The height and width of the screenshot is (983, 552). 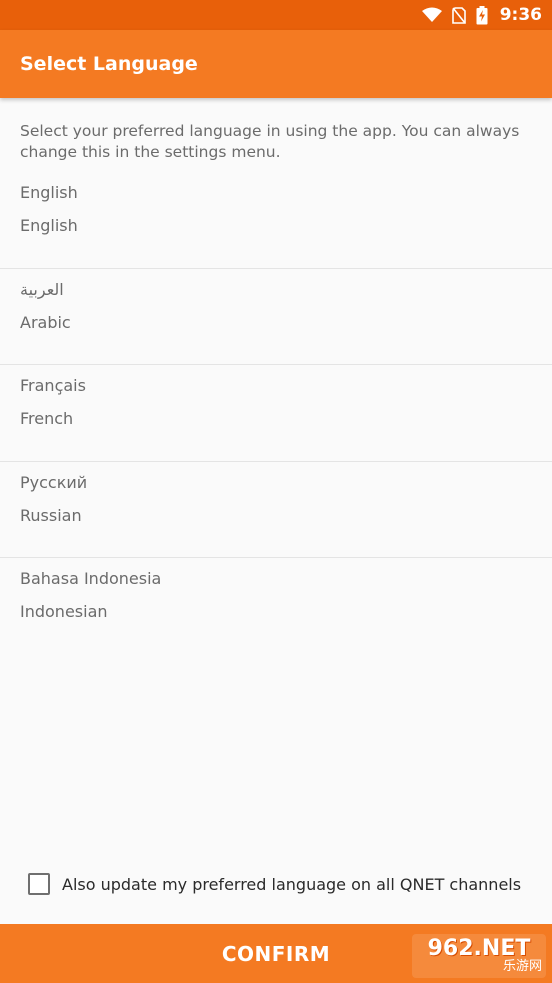 I want to click on update-all-channels-checkbox, so click(x=39, y=884).